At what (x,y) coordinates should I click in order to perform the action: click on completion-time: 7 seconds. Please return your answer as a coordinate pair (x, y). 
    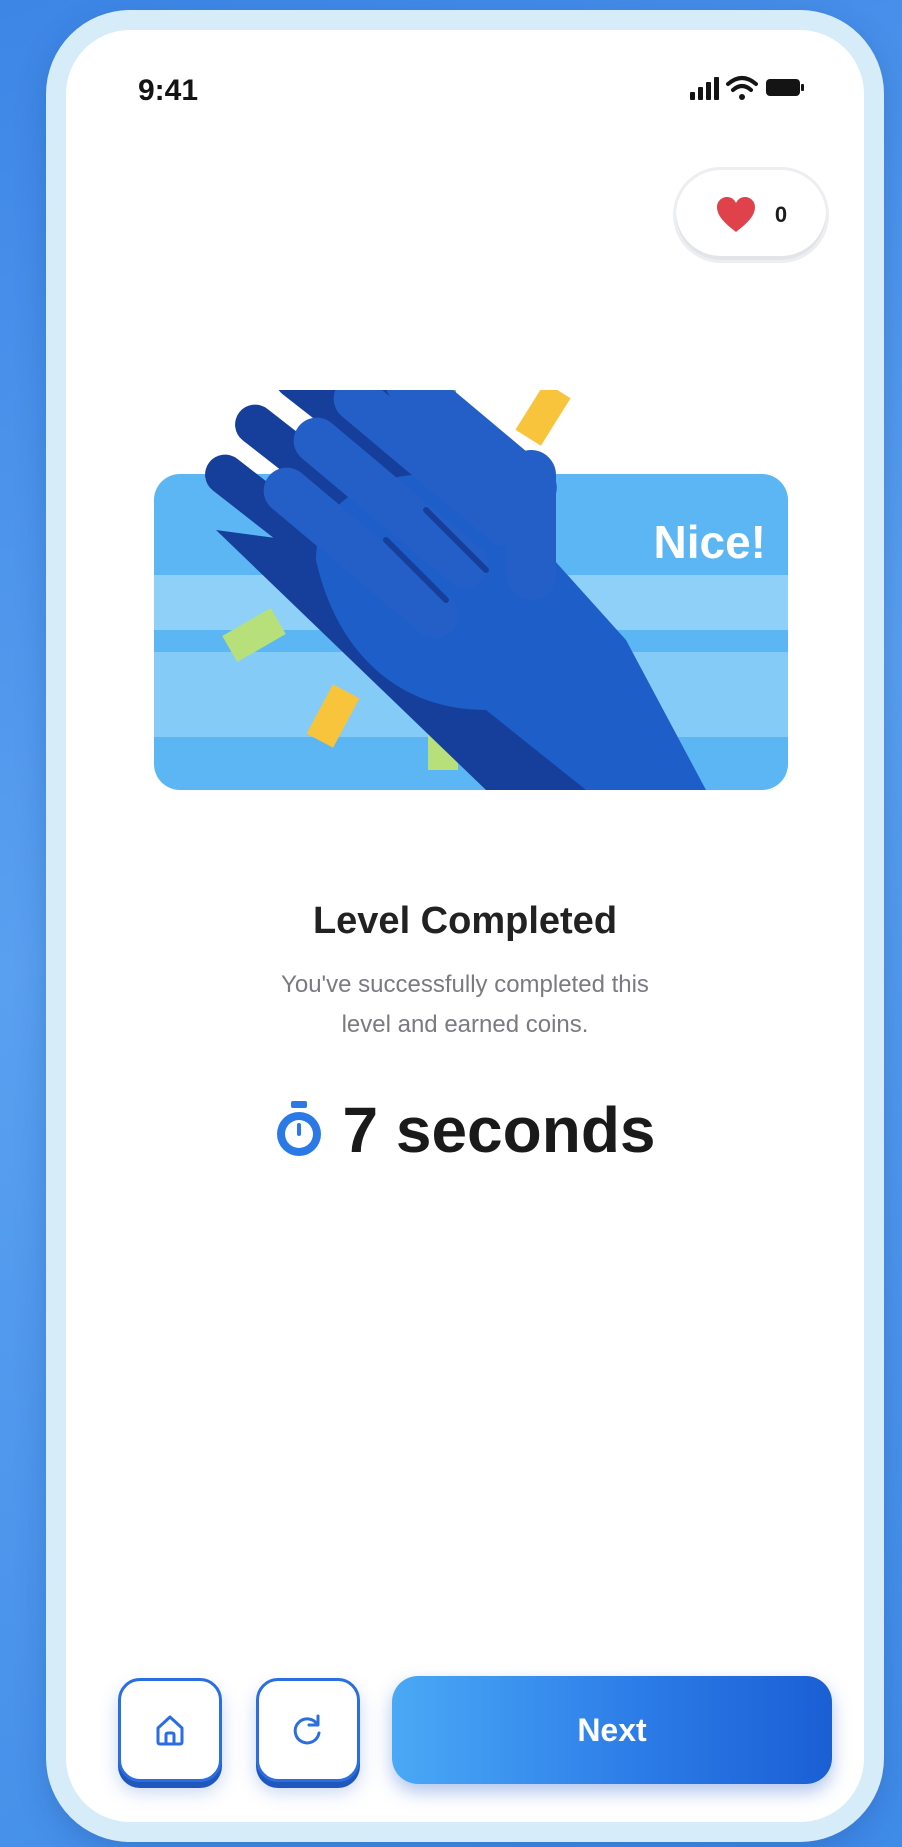
    Looking at the image, I should click on (465, 1130).